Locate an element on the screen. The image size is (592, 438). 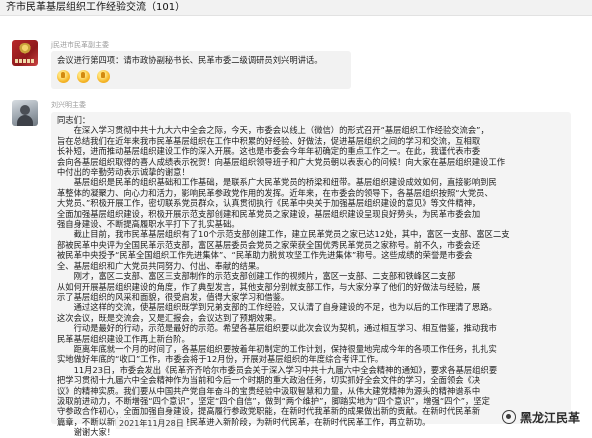
emoji-row is located at coordinates (84, 76).